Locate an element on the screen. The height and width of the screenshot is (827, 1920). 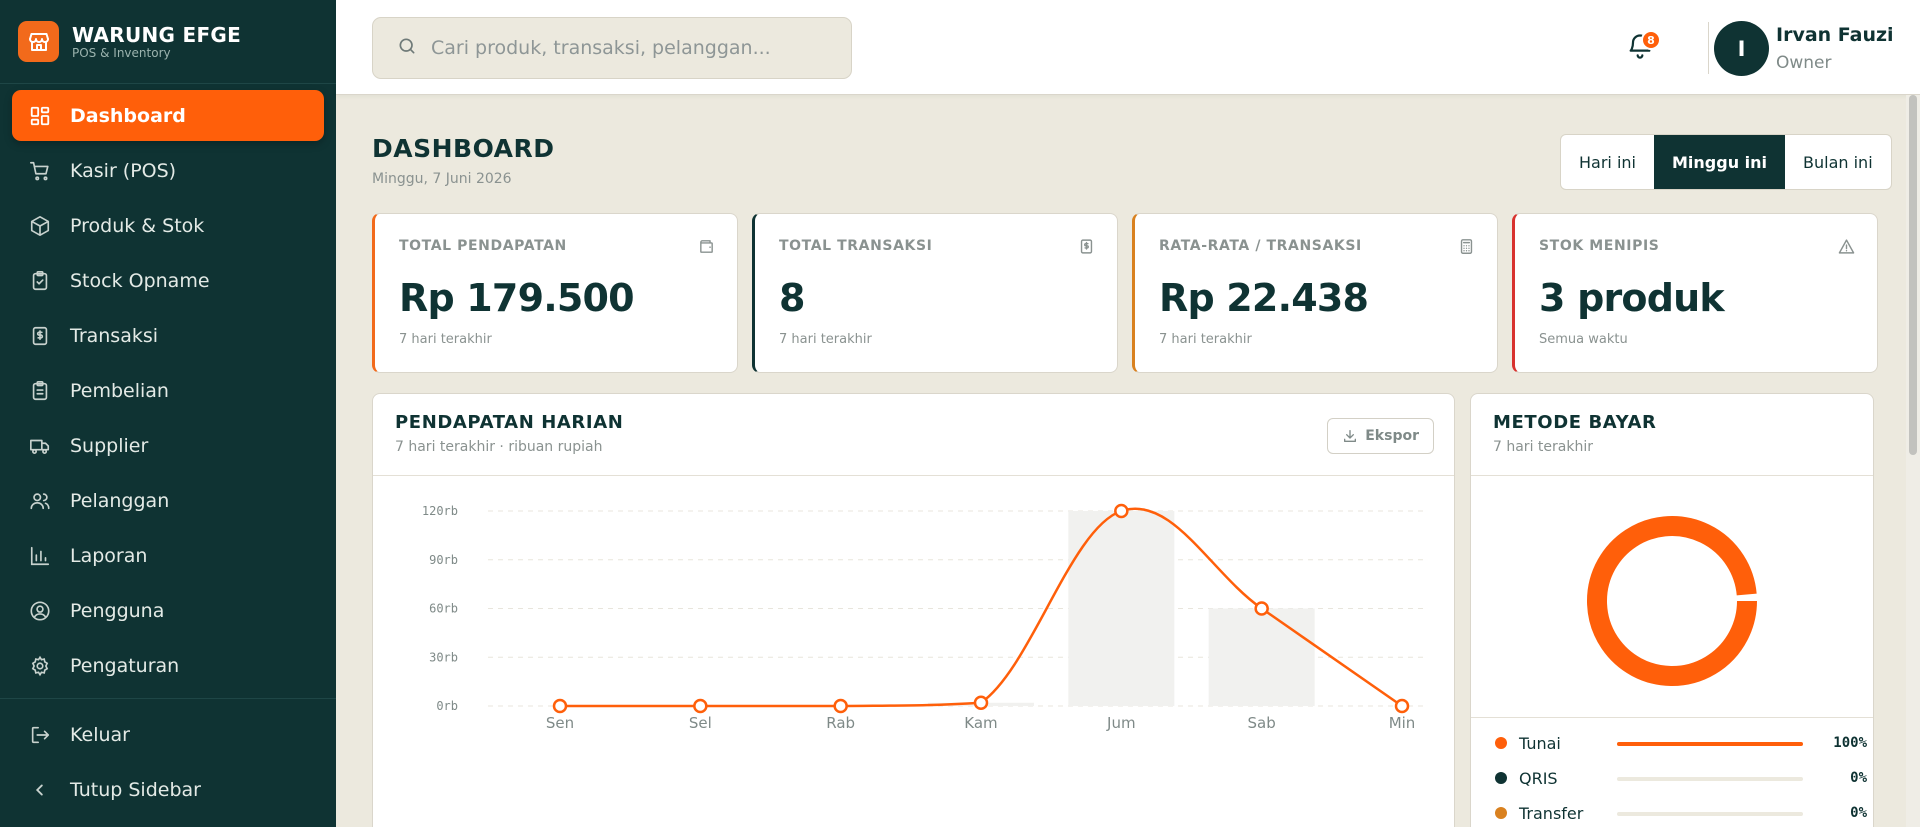
sidebar-item-label: Pengaturan is located at coordinates (125, 665).